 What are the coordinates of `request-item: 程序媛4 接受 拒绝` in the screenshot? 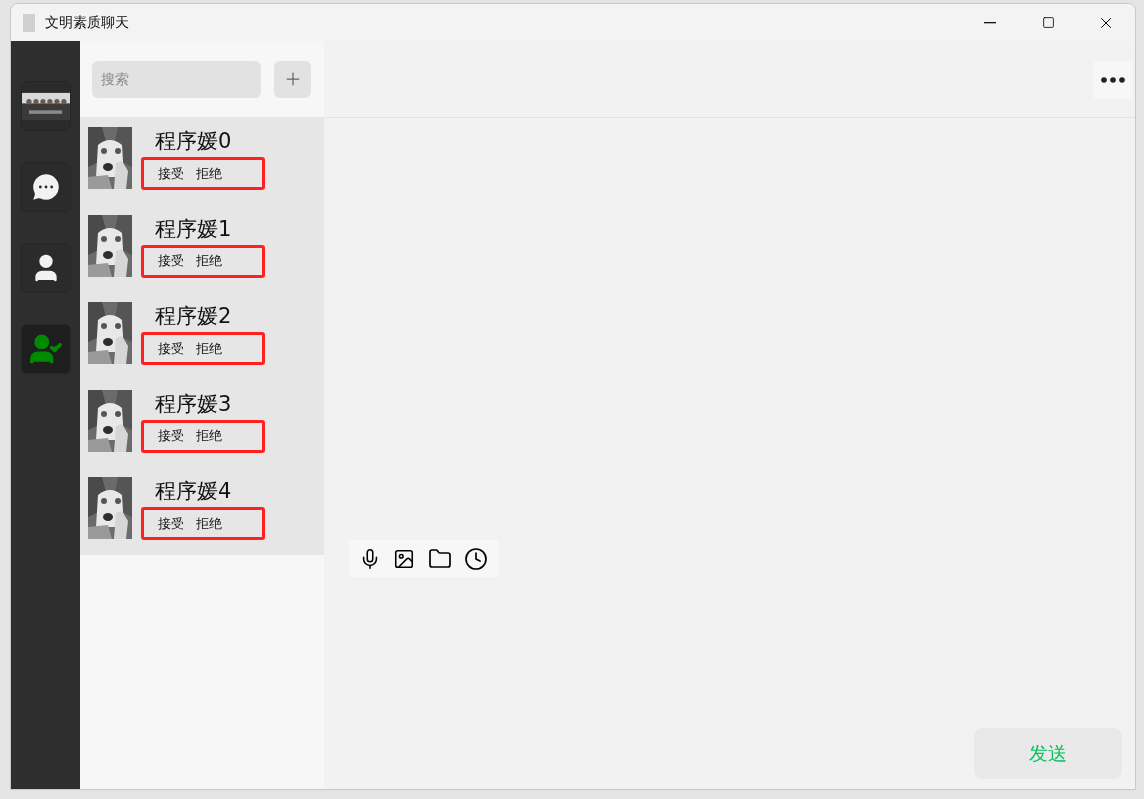 It's located at (202, 511).